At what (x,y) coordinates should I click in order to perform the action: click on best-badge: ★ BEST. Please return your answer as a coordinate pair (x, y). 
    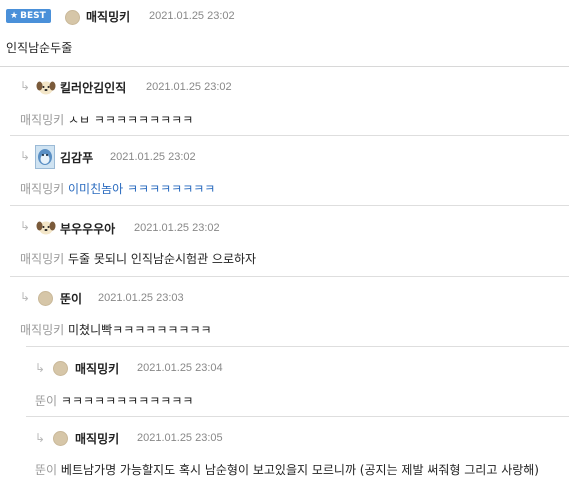
    Looking at the image, I should click on (28, 16).